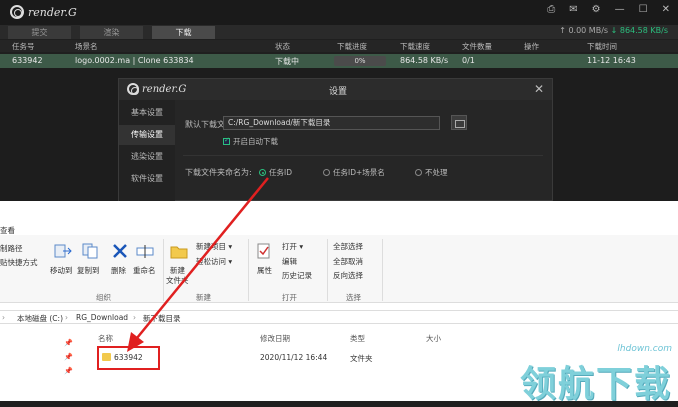 The height and width of the screenshot is (407, 678). I want to click on group-new-label: 新建, so click(203, 297).